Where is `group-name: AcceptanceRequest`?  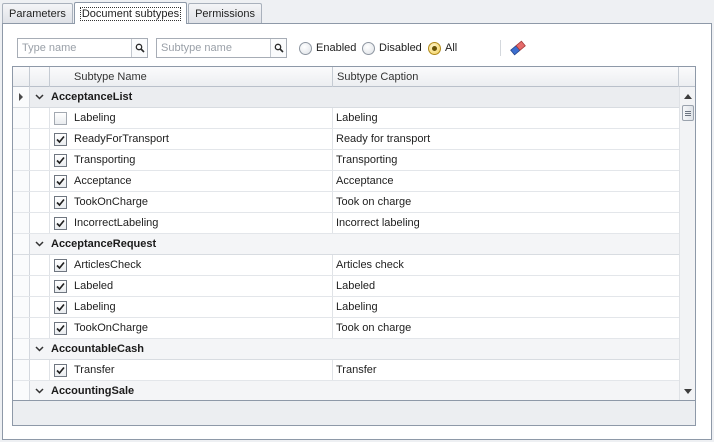 group-name: AcceptanceRequest is located at coordinates (104, 244).